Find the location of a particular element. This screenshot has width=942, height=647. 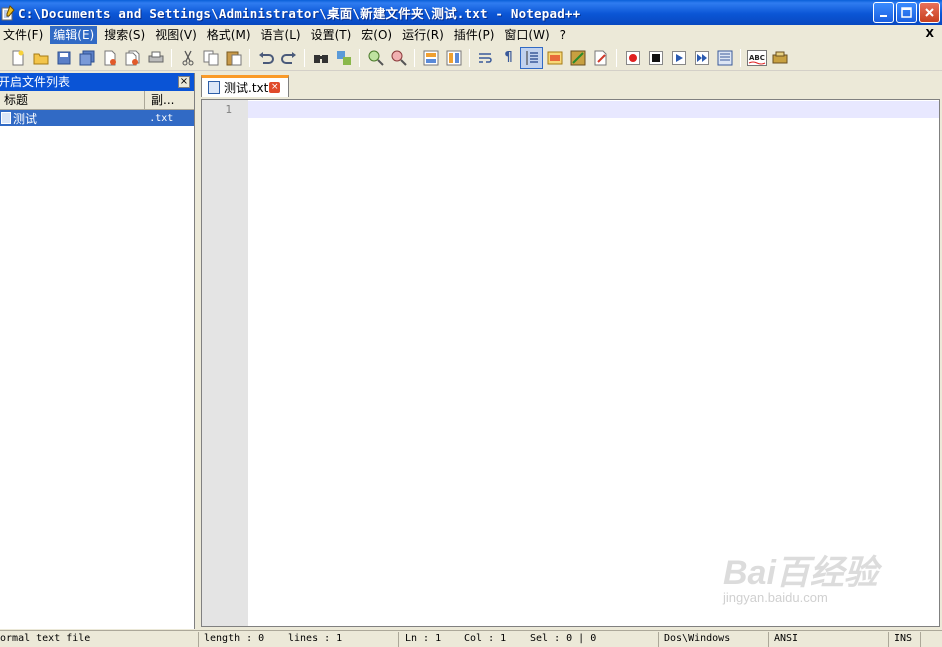

menu-close-document-button: X is located at coordinates (930, 33).